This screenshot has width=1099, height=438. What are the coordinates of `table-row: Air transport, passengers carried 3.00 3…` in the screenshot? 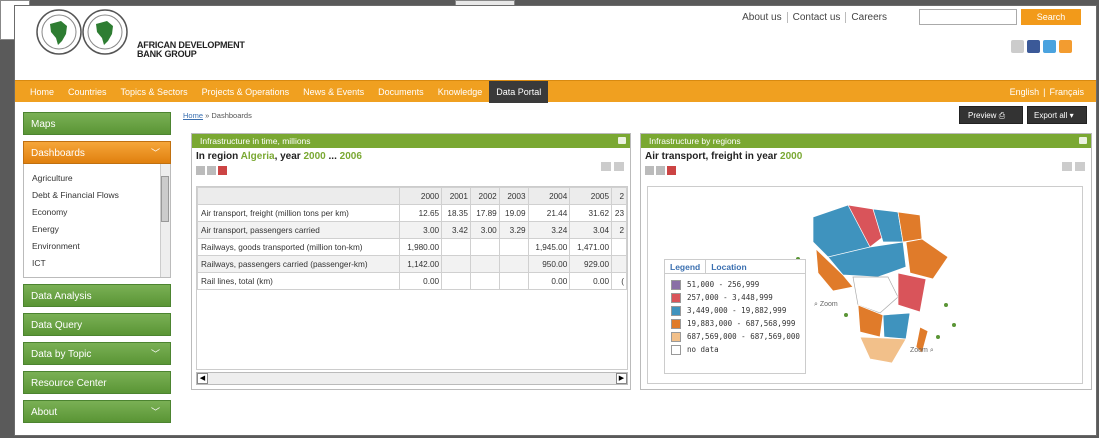 It's located at (412, 230).